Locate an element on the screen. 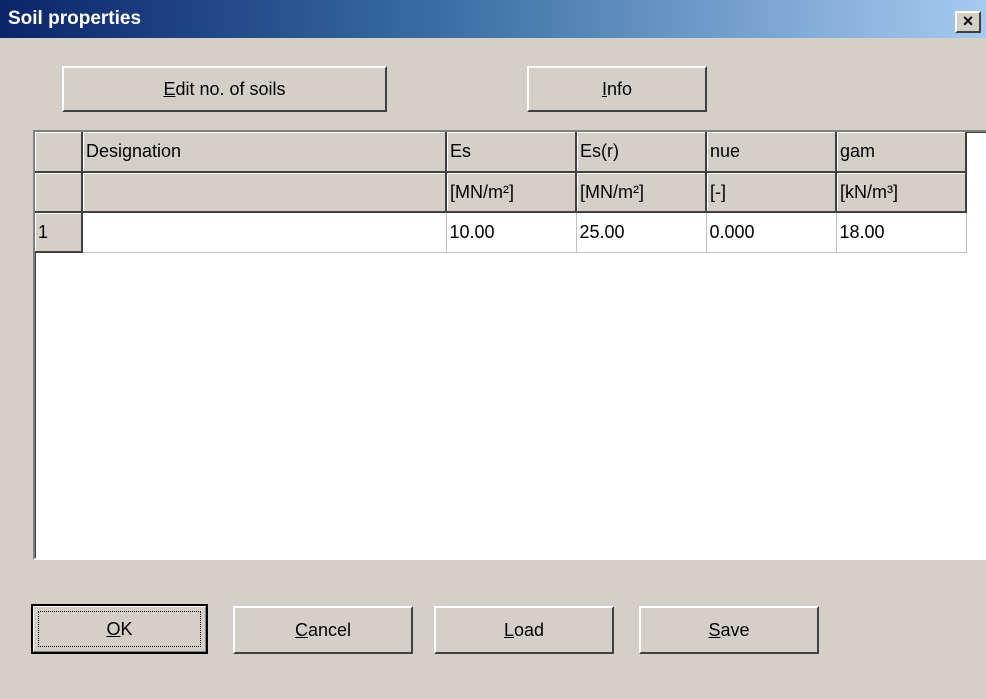 This screenshot has width=986, height=699. header-row-names: Designation Es Es(r) nue gam is located at coordinates (501, 152).